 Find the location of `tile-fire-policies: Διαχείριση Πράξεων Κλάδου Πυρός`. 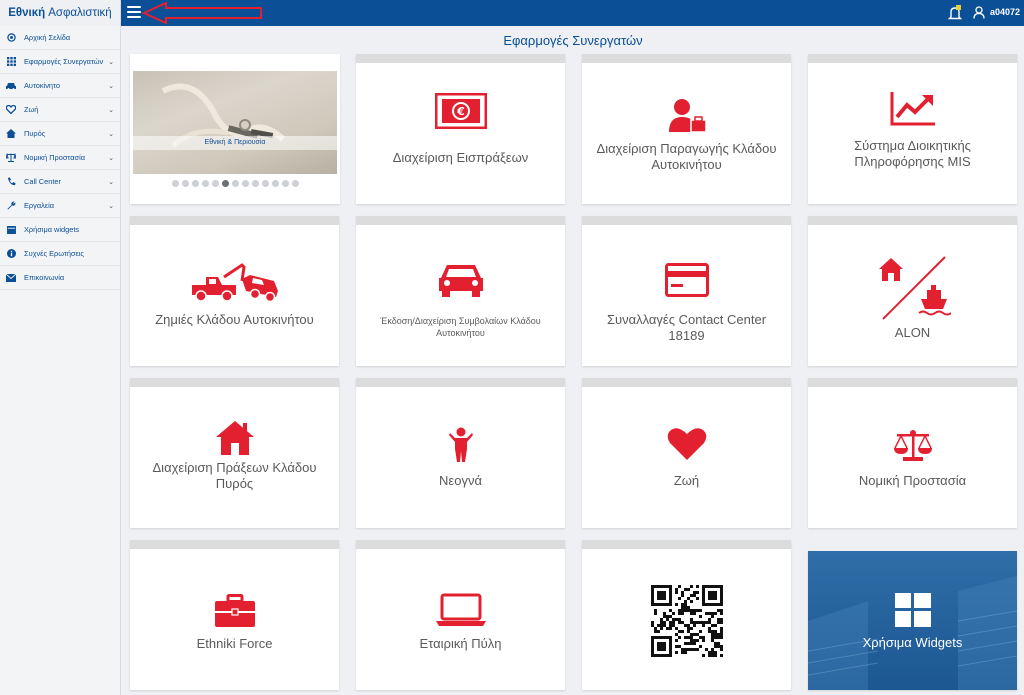

tile-fire-policies: Διαχείριση Πράξεων Κλάδου Πυρός is located at coordinates (234, 453).